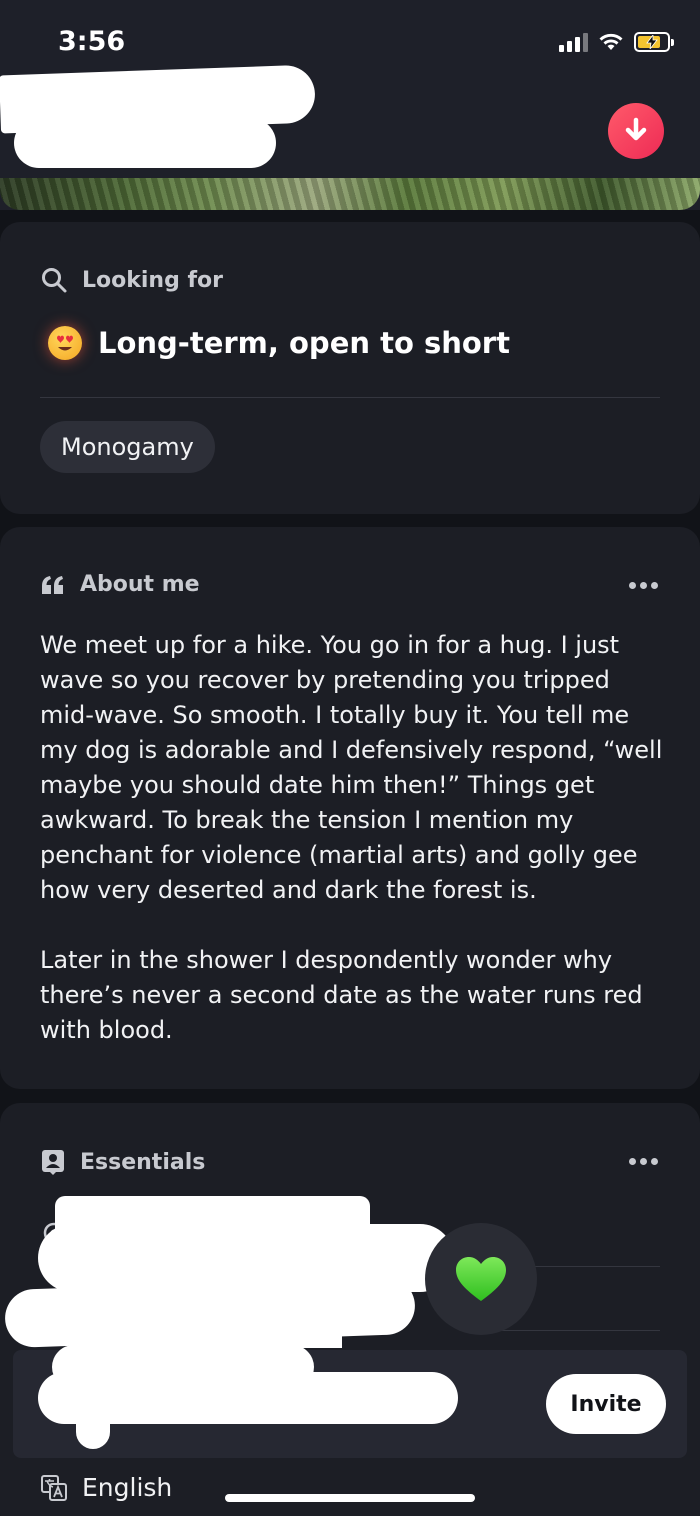 The width and height of the screenshot is (700, 1516). I want to click on profile-photo, so click(350, 194).